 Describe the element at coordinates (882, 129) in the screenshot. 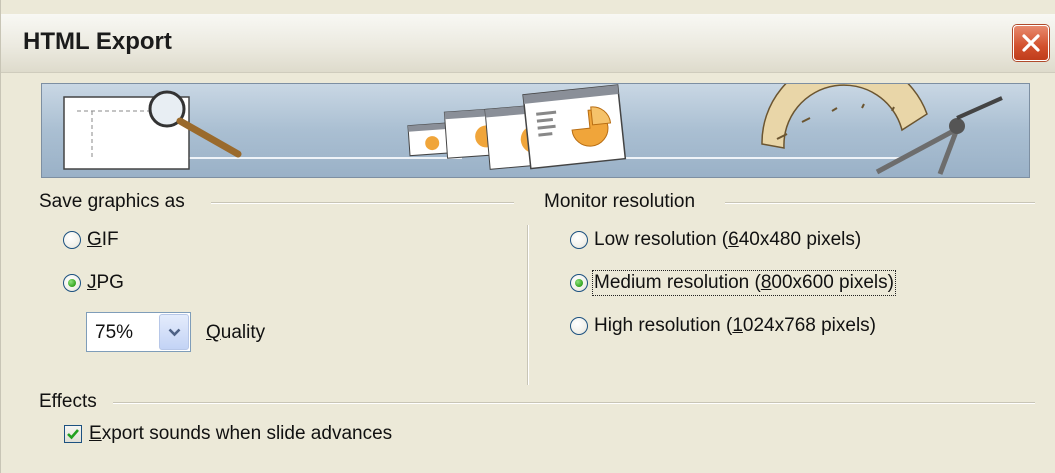

I see `protractor-compass-icon` at that location.